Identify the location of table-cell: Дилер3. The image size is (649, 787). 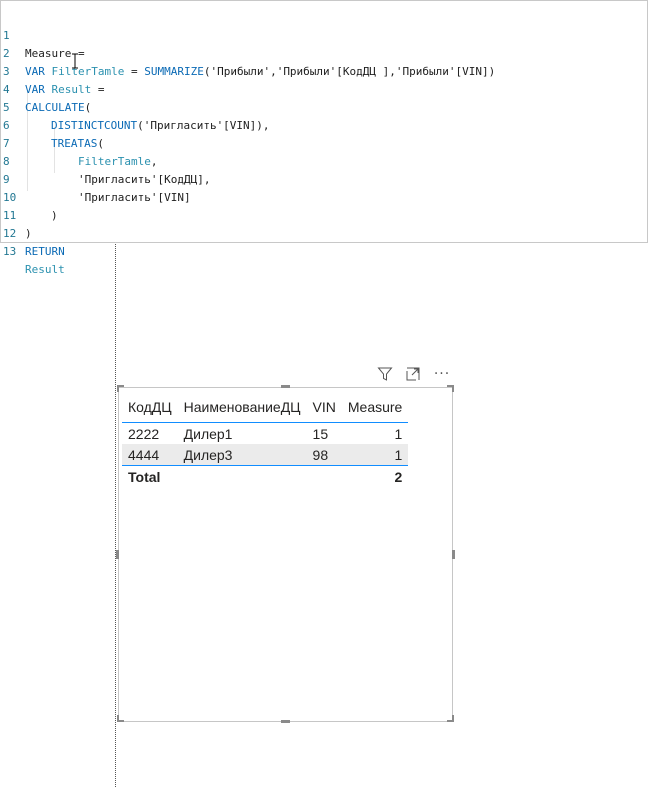
(242, 455).